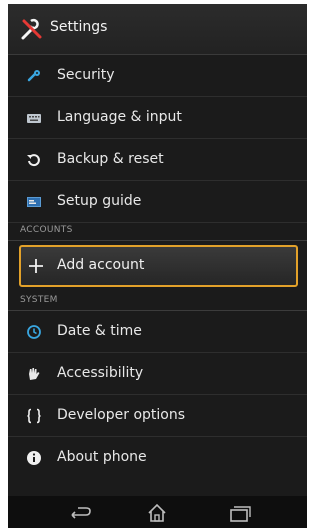  Describe the element at coordinates (157, 458) in the screenshot. I see `settings-item-about-phone: About phone` at that location.